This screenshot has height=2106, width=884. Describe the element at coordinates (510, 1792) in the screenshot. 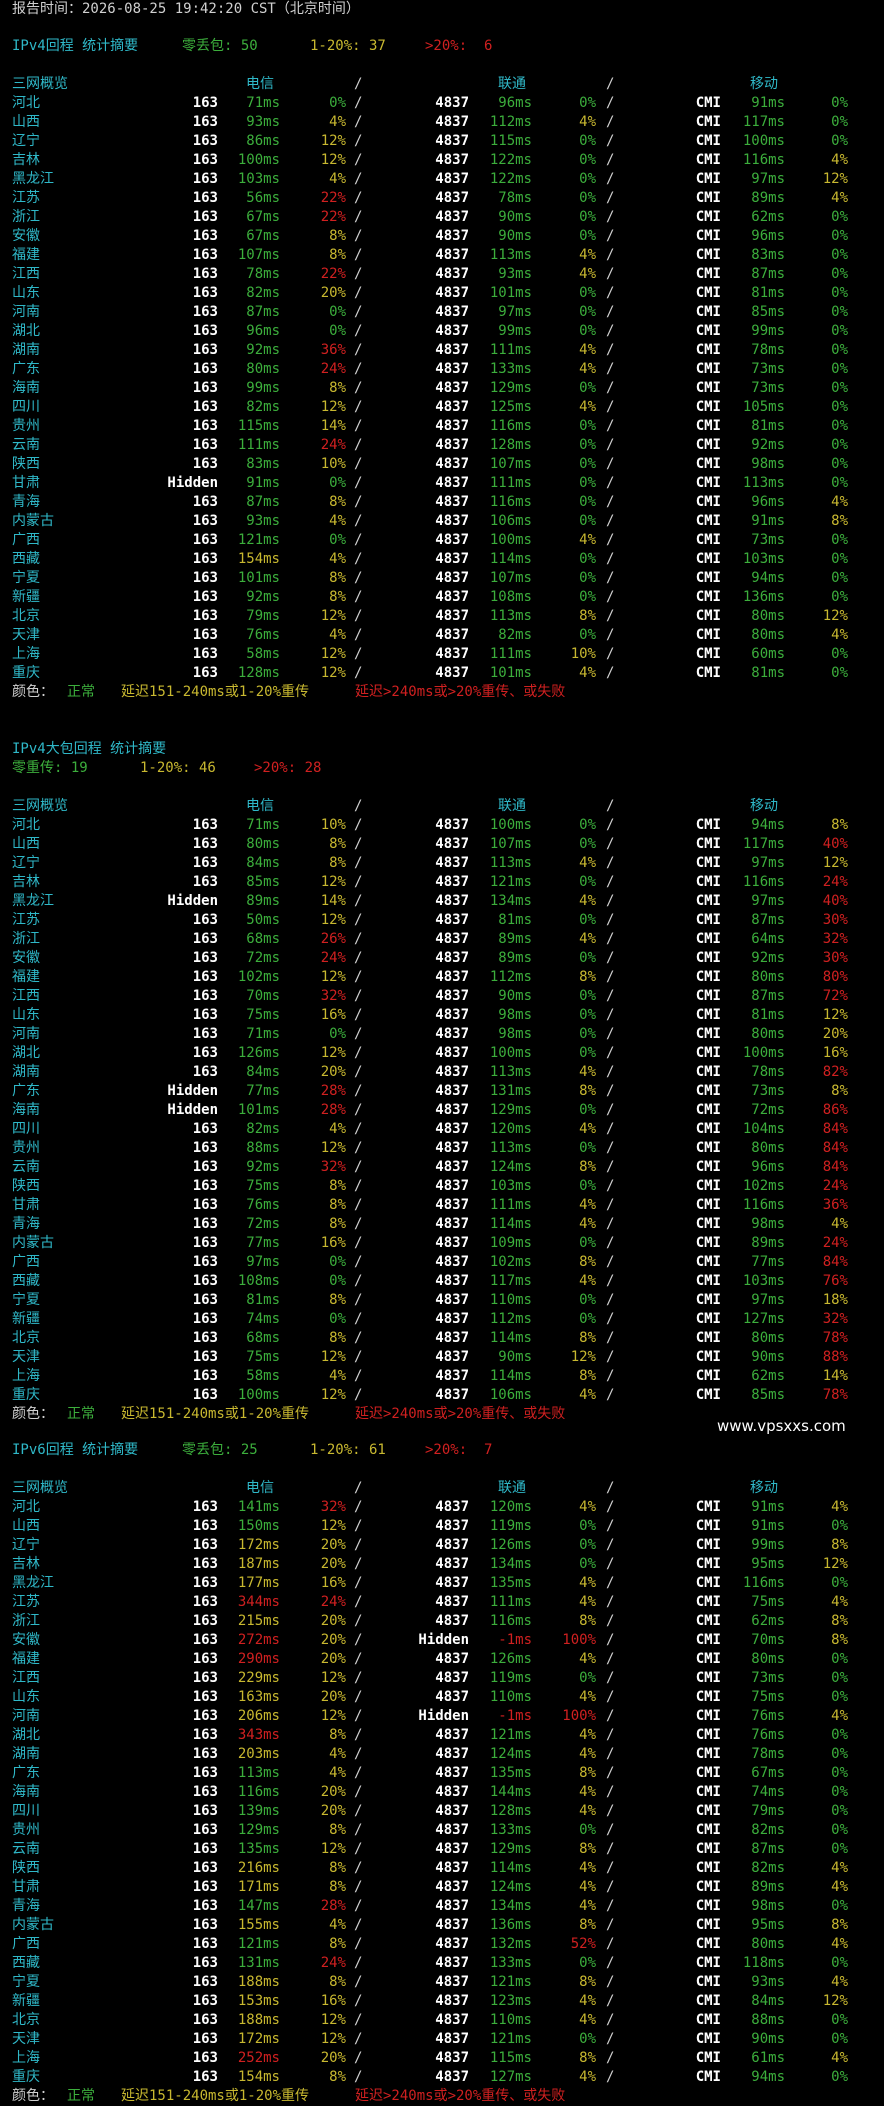

I see `unicom-latency: 144ms` at that location.